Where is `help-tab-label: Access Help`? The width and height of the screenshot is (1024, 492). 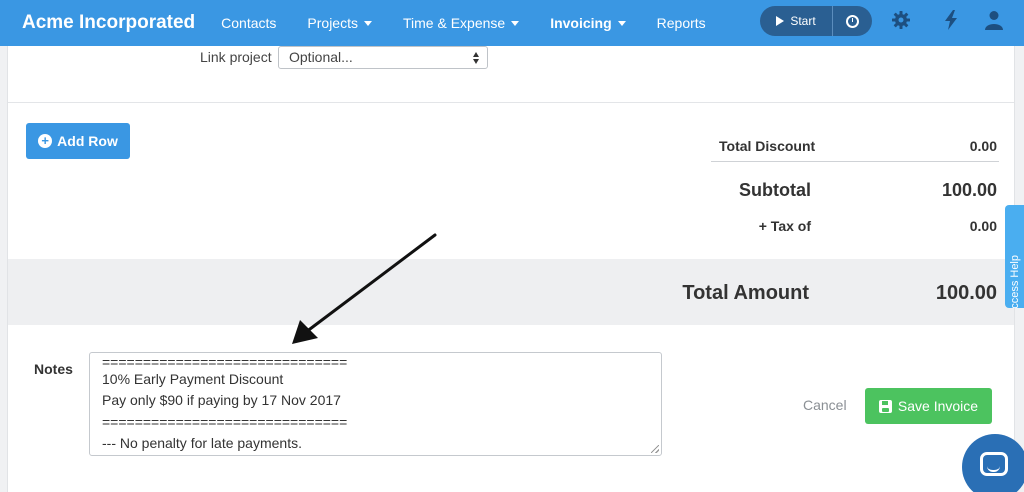 help-tab-label: Access Help is located at coordinates (1015, 281).